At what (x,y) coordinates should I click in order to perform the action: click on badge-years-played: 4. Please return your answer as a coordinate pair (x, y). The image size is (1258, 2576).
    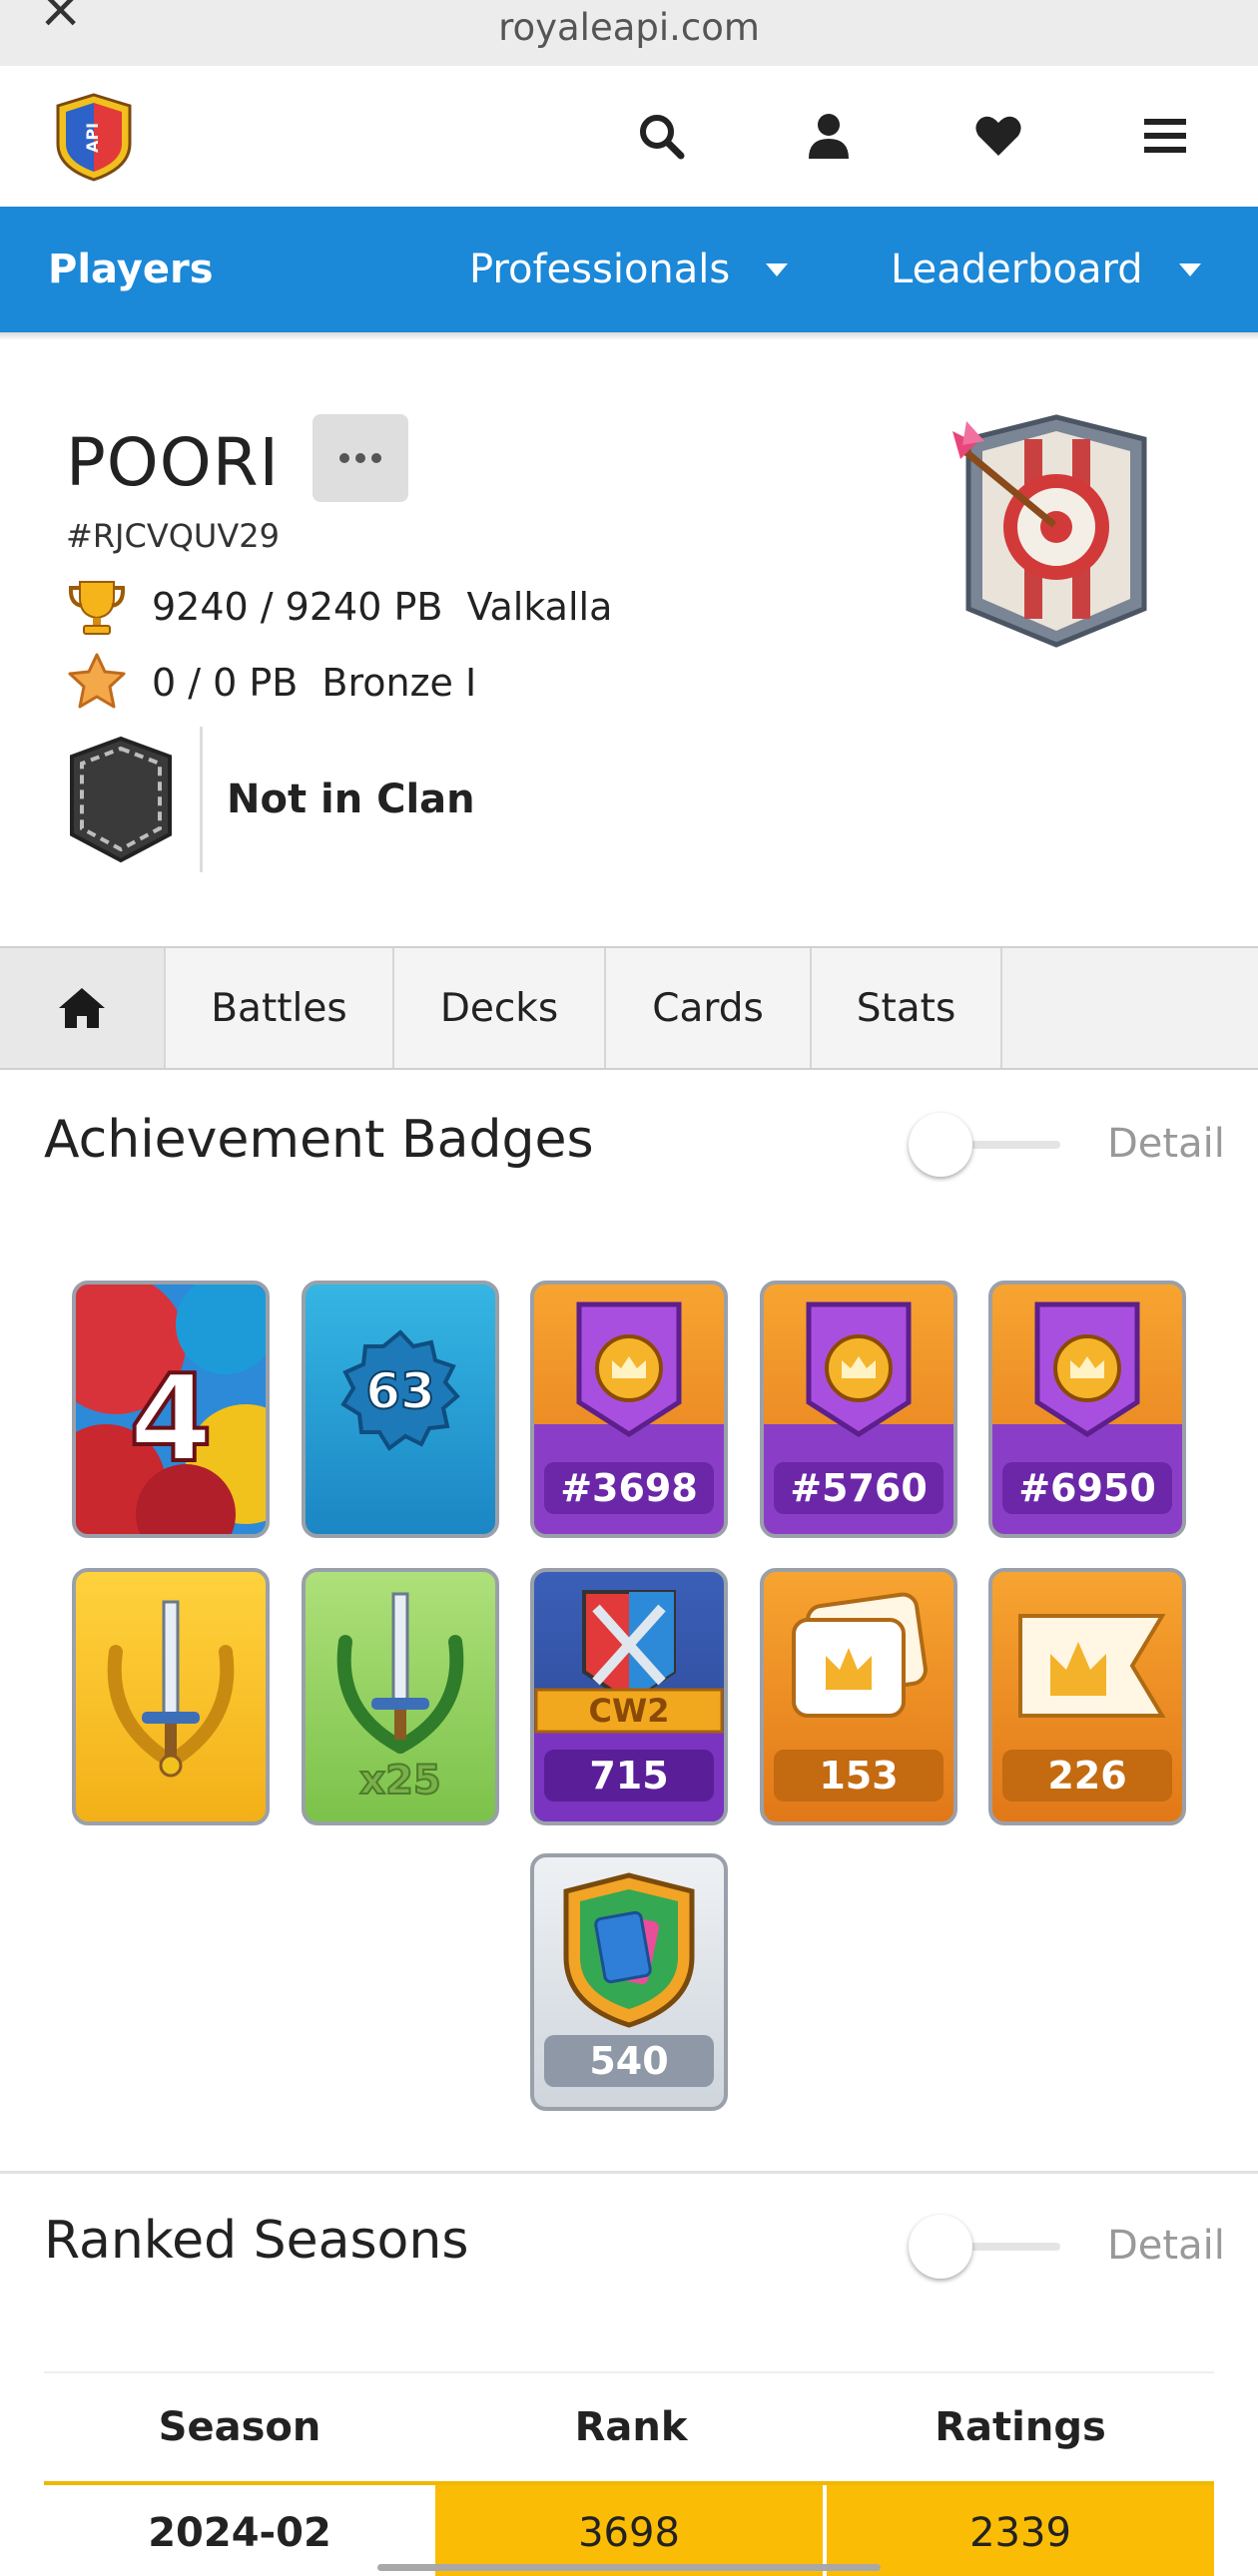
    Looking at the image, I should click on (171, 1409).